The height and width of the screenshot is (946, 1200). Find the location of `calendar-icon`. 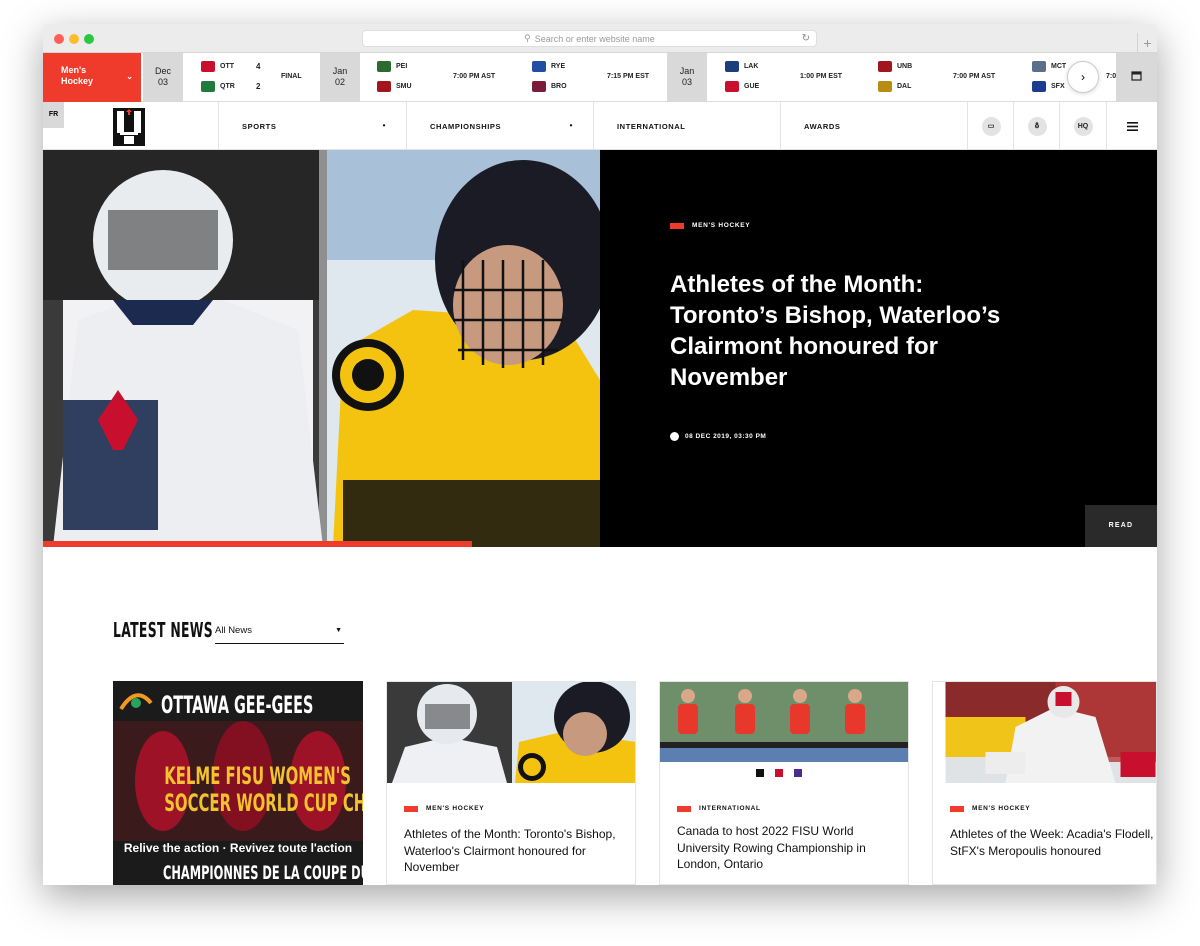

calendar-icon is located at coordinates (1136, 76).